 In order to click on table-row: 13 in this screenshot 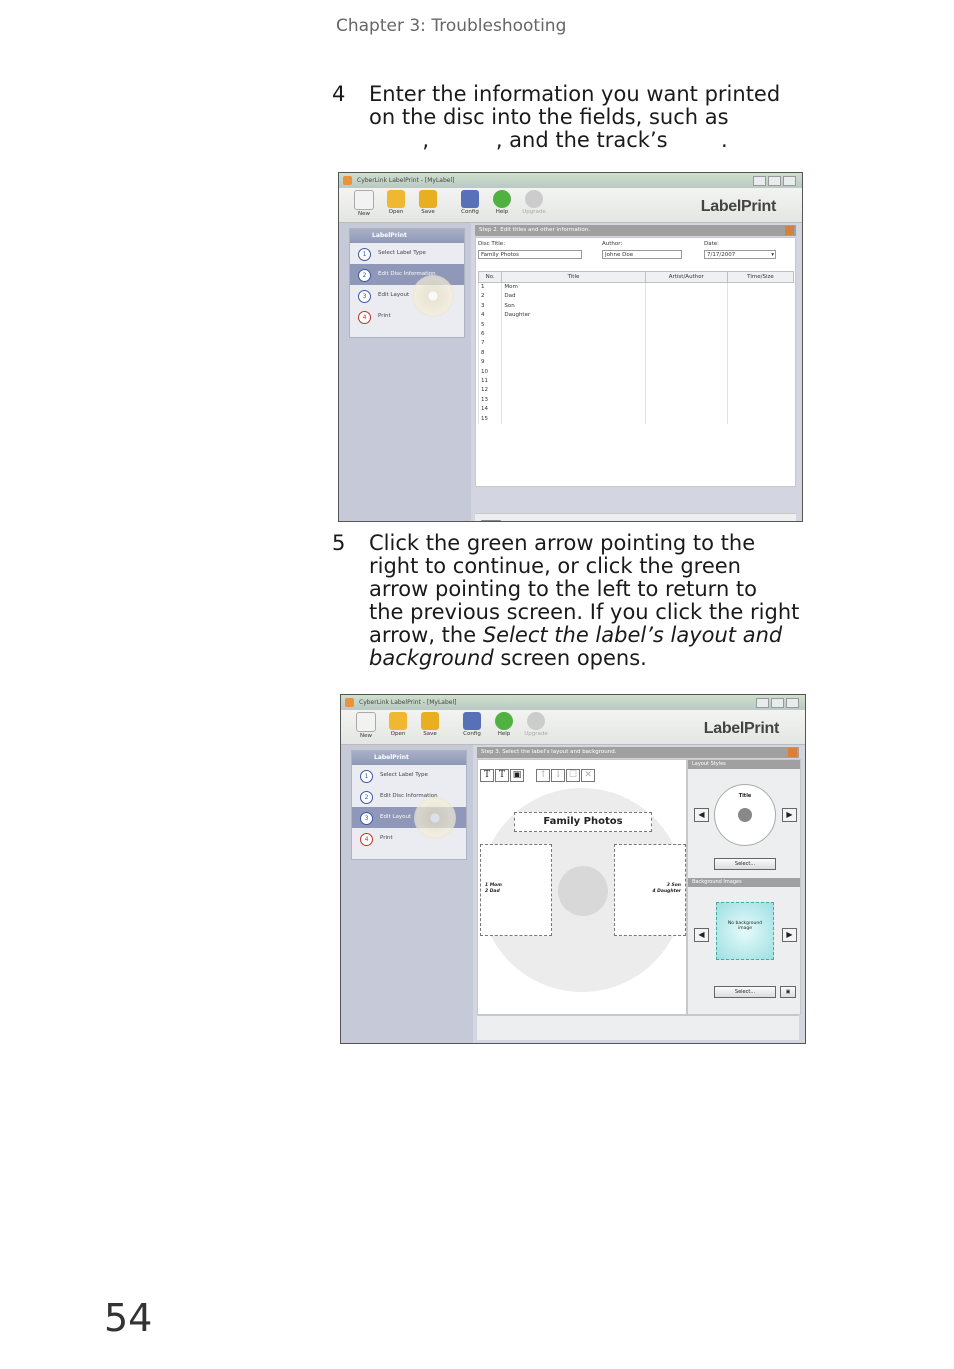, I will do `click(635, 400)`.